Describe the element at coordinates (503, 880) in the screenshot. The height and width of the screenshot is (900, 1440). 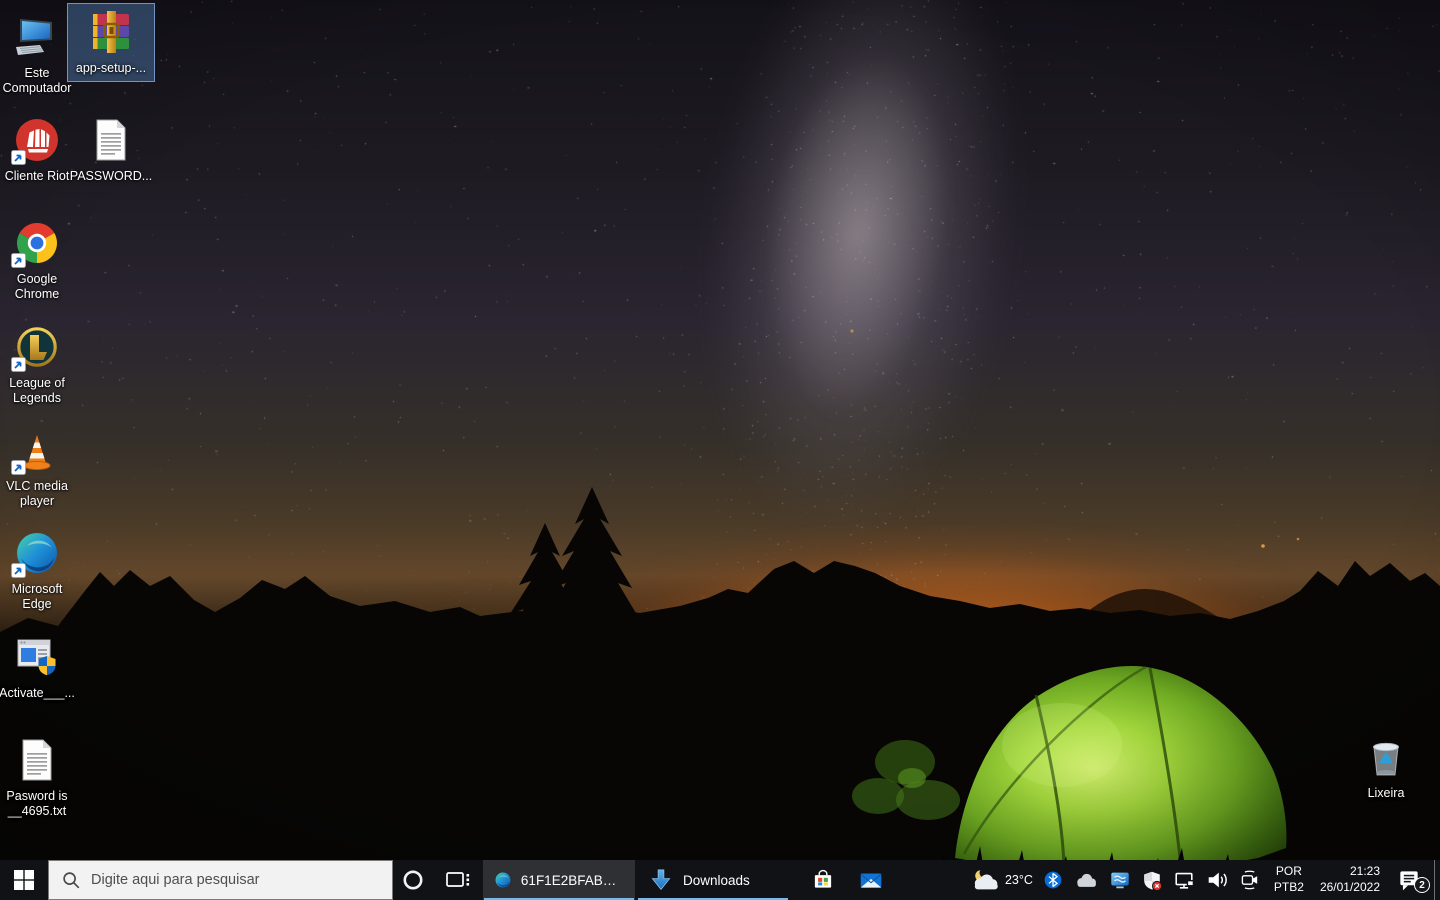
I see `edge-icon` at that location.